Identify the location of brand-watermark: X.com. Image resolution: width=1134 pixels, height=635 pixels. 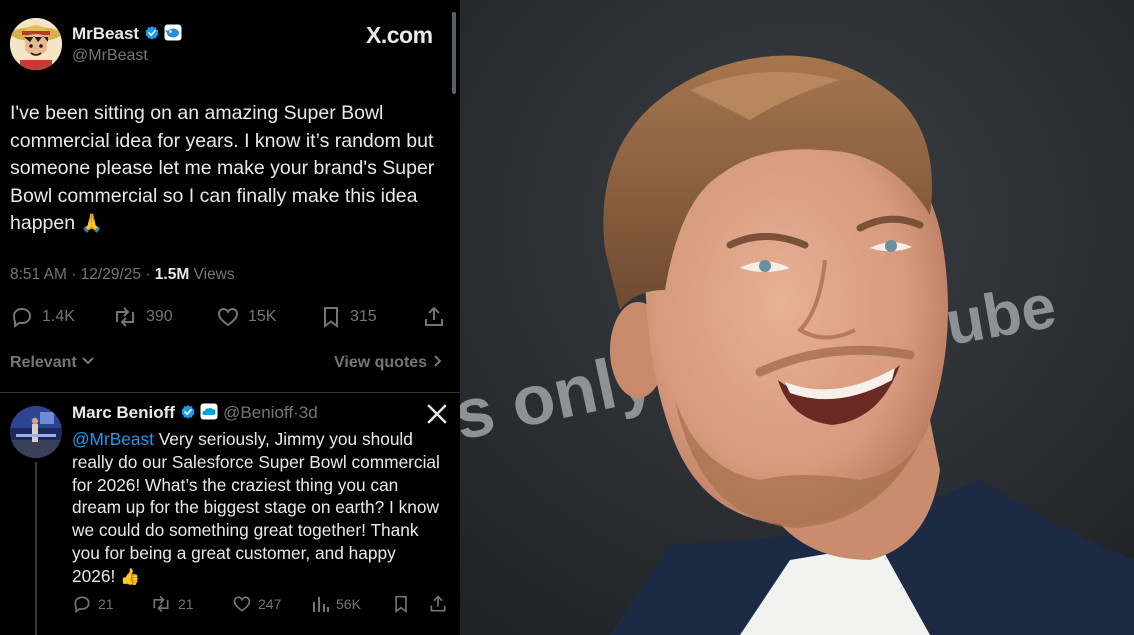
(399, 35).